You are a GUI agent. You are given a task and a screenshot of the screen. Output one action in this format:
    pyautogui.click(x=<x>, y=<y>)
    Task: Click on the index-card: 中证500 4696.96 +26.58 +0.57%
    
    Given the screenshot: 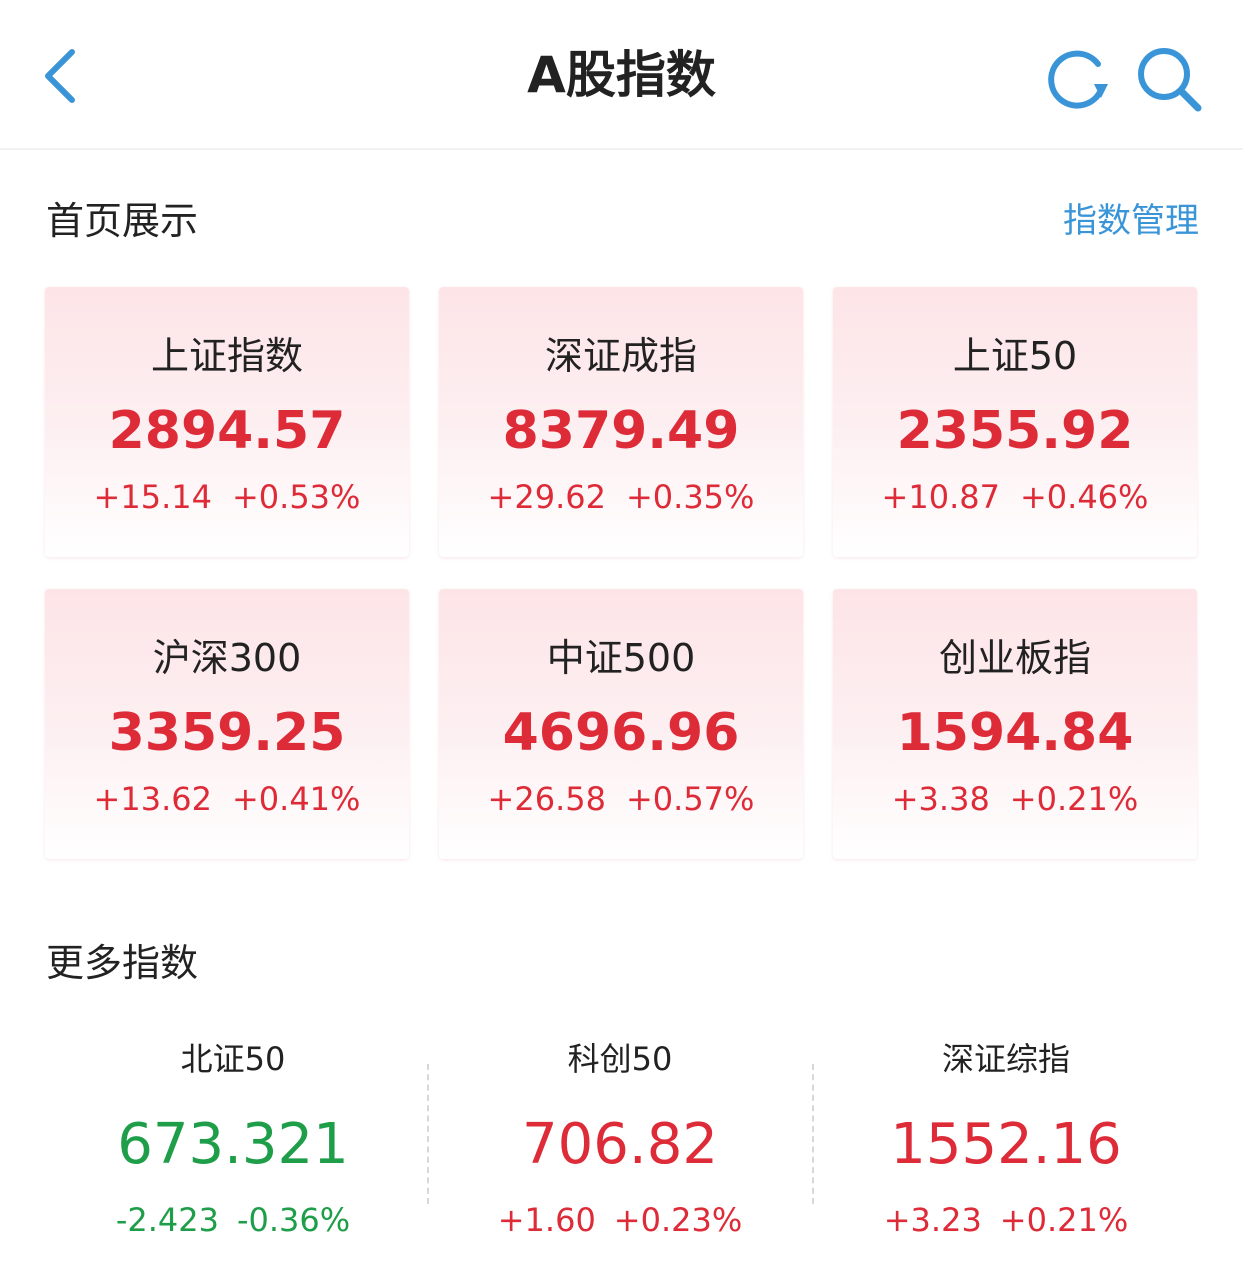 What is the action you would take?
    pyautogui.click(x=621, y=724)
    